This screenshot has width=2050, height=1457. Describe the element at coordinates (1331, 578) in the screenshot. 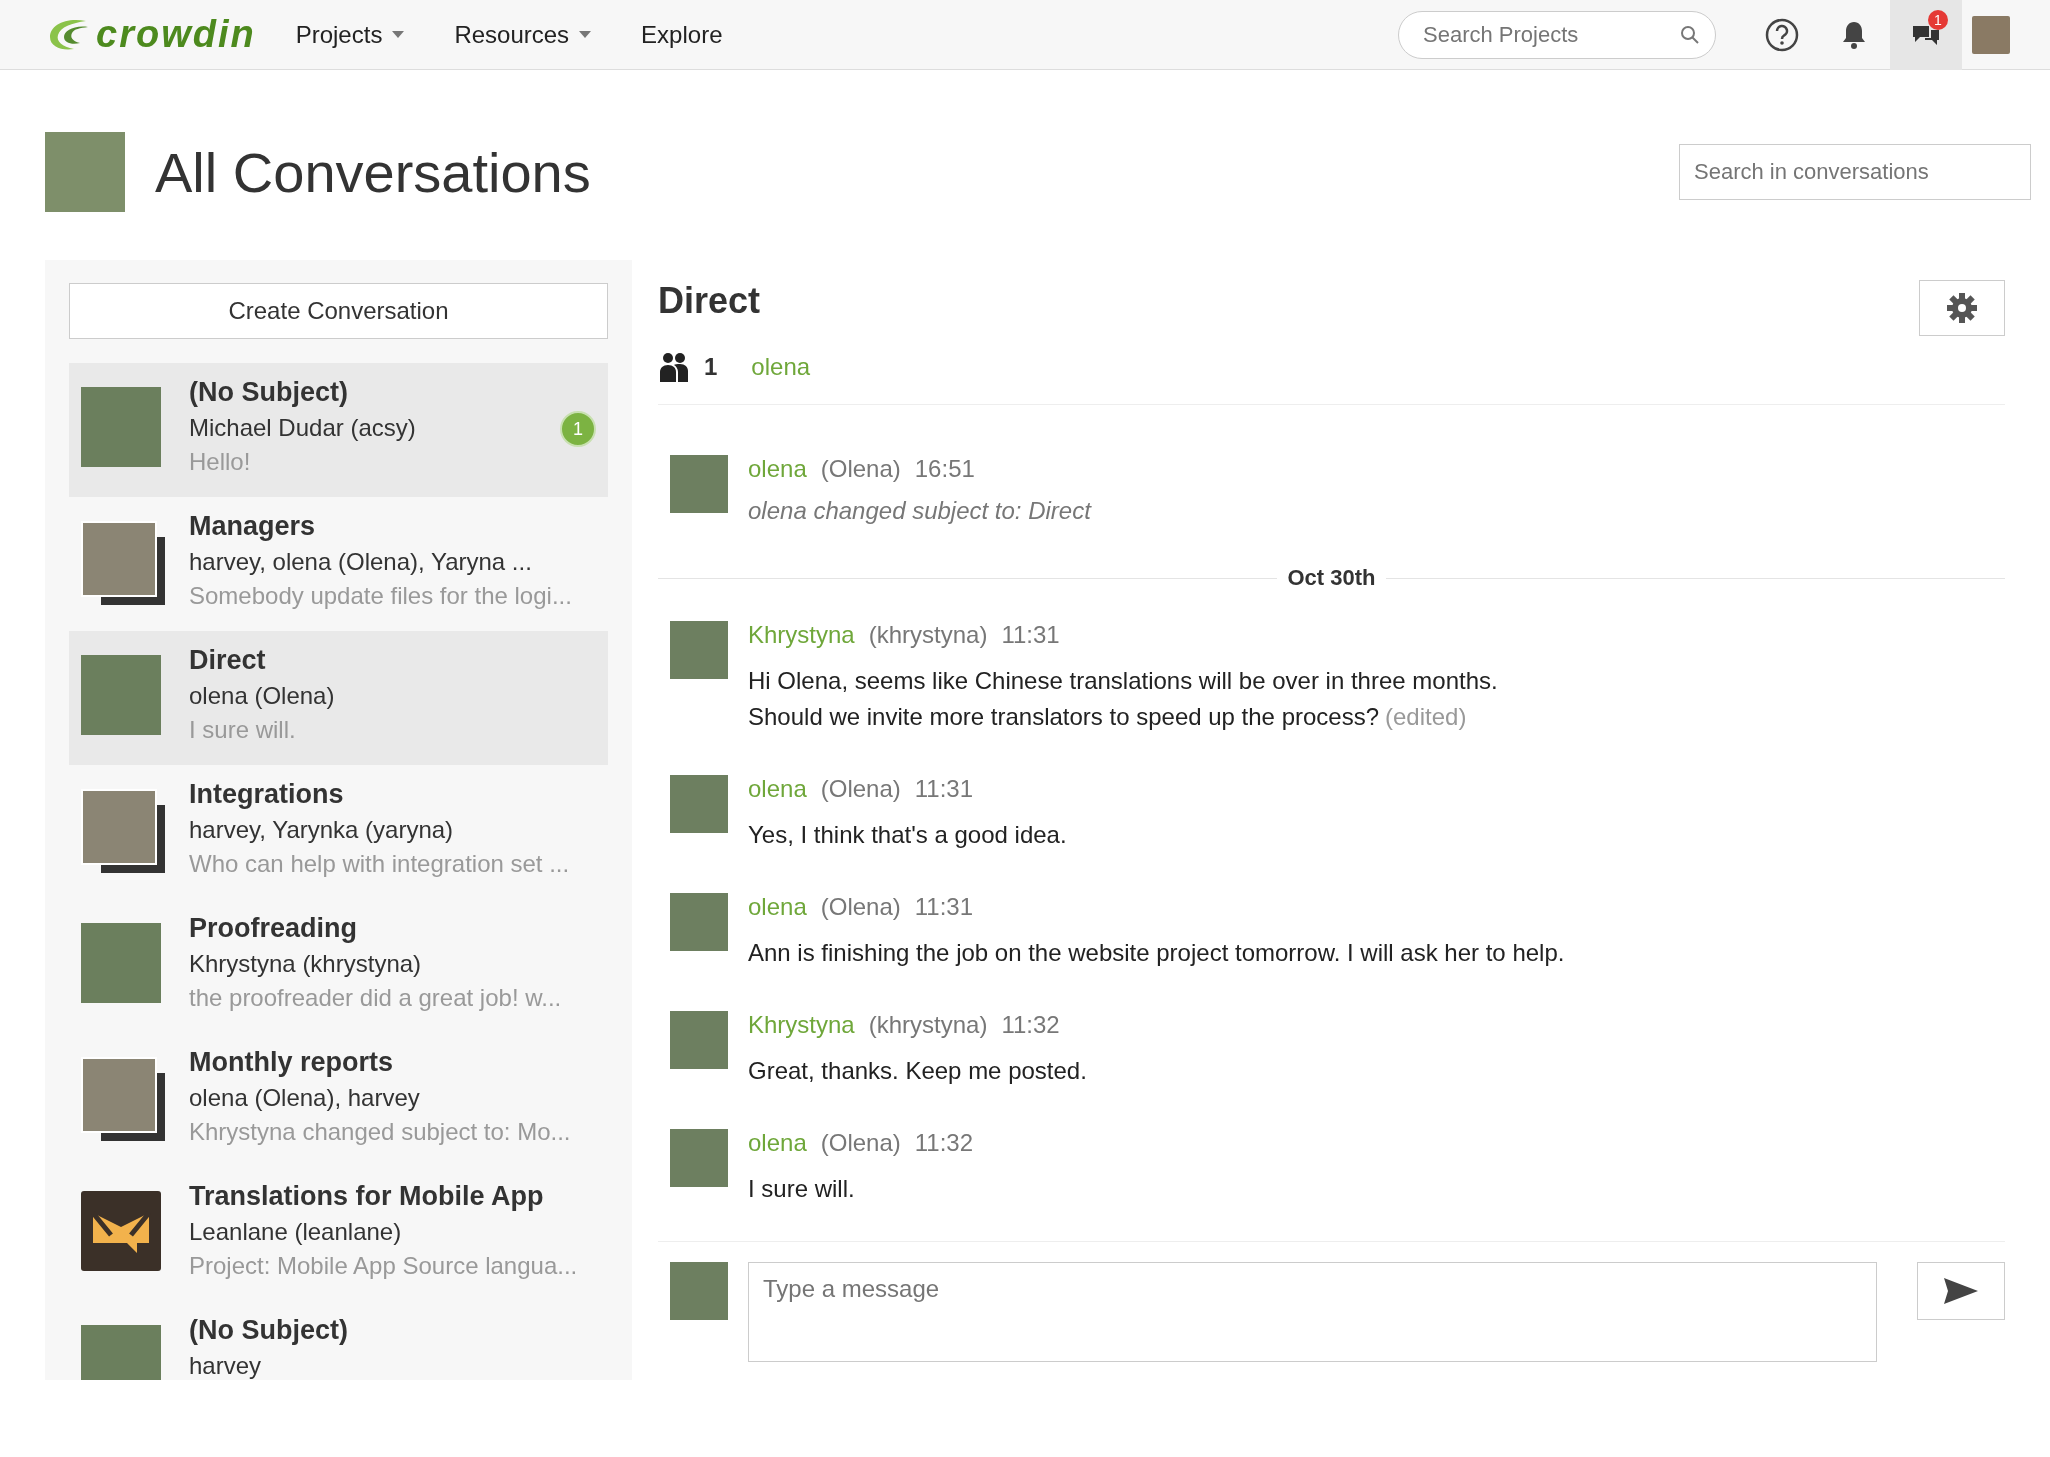

I see `date-separator: Oct 30th` at that location.